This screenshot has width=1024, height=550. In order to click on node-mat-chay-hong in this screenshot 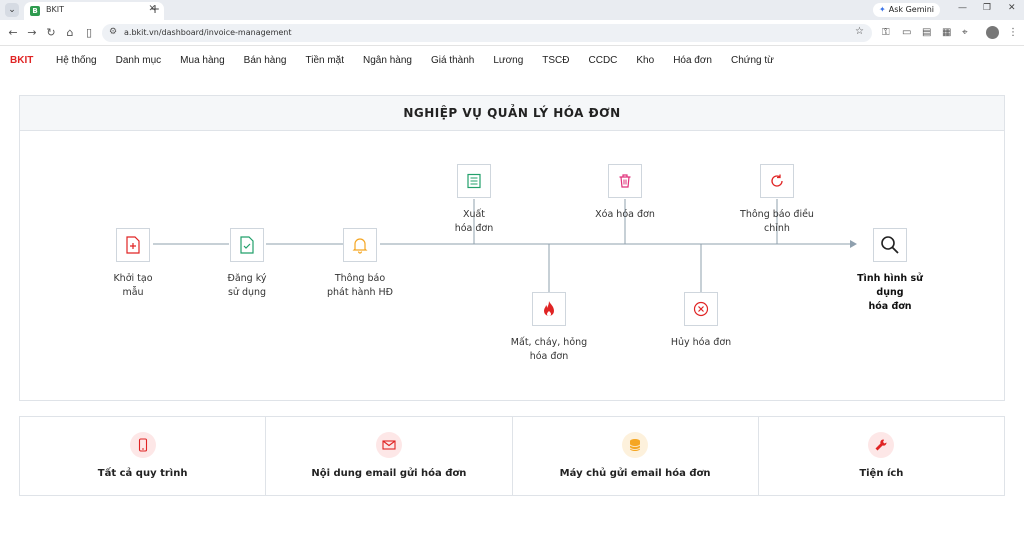, I will do `click(549, 309)`.